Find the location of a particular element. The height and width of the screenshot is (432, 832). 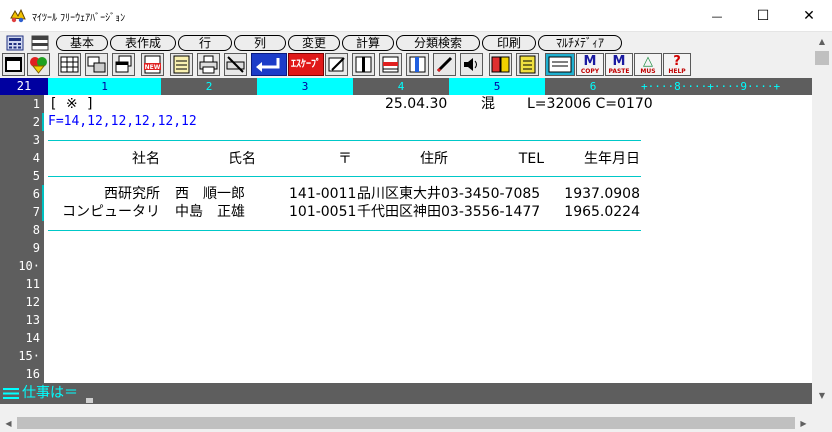

ruler-column-6: 6 is located at coordinates (593, 86).